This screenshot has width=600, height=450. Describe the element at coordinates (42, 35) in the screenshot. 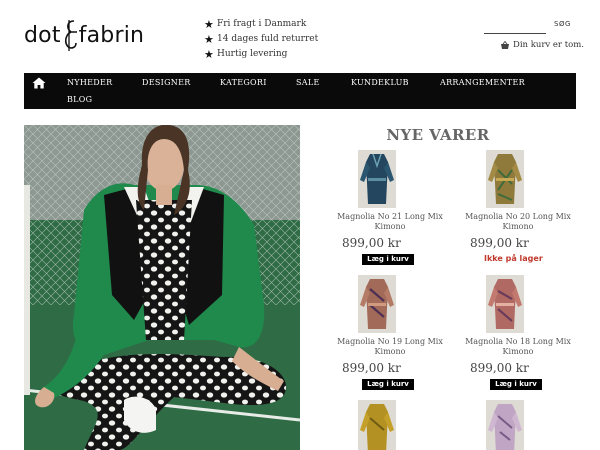

I see `logo-word-left: dot` at that location.